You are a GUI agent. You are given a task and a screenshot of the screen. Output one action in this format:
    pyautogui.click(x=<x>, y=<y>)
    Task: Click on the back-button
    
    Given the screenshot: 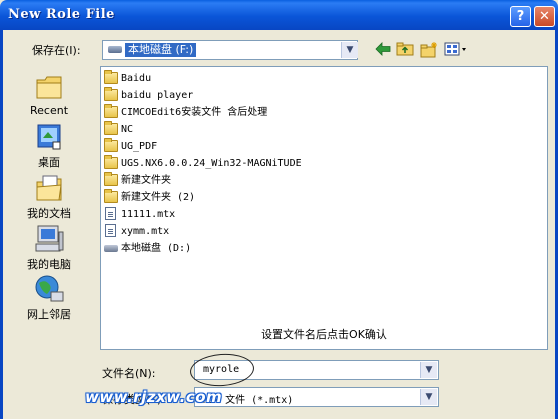 What is the action you would take?
    pyautogui.click(x=383, y=50)
    